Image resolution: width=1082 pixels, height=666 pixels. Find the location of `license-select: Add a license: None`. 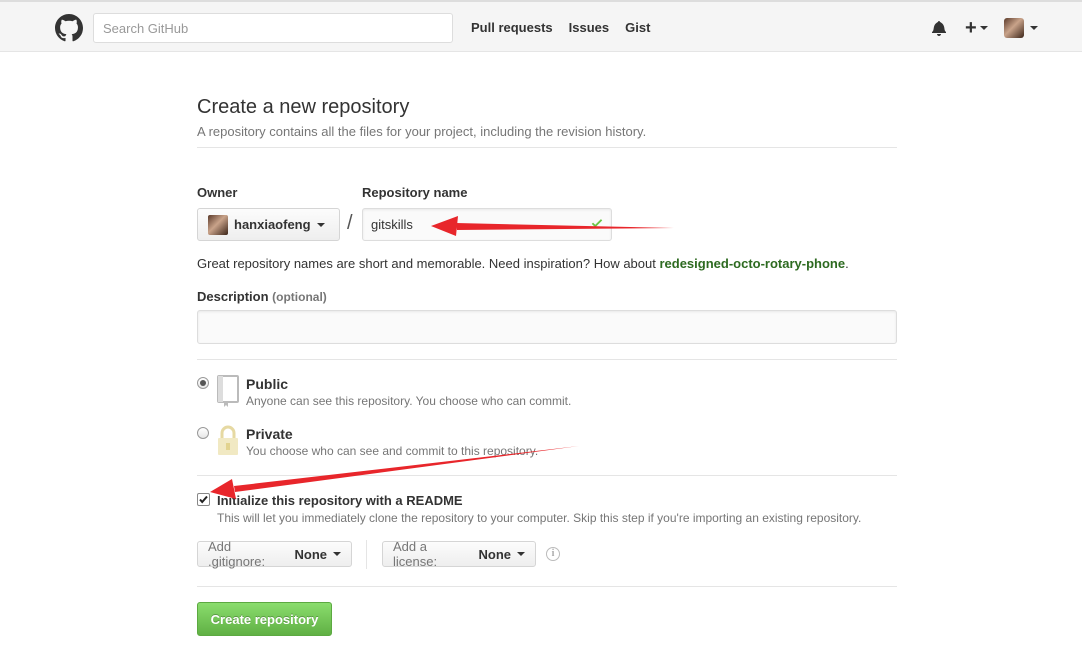

license-select: Add a license: None is located at coordinates (459, 554).